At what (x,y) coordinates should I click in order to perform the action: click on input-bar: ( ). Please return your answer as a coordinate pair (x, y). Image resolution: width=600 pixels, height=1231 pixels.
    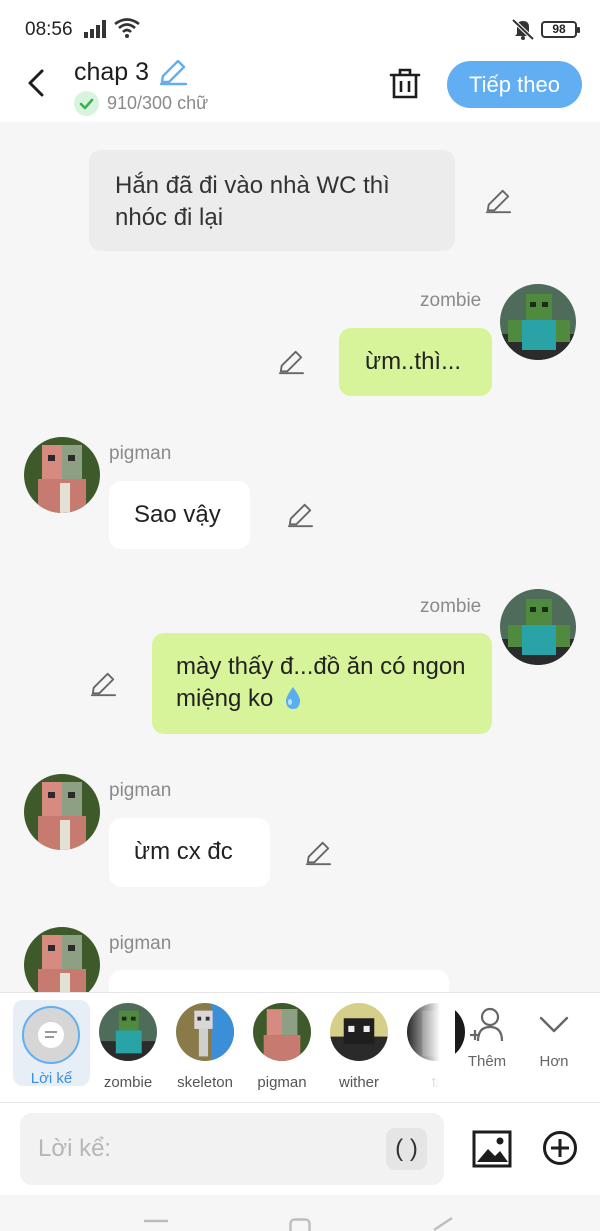
    Looking at the image, I should click on (300, 1148).